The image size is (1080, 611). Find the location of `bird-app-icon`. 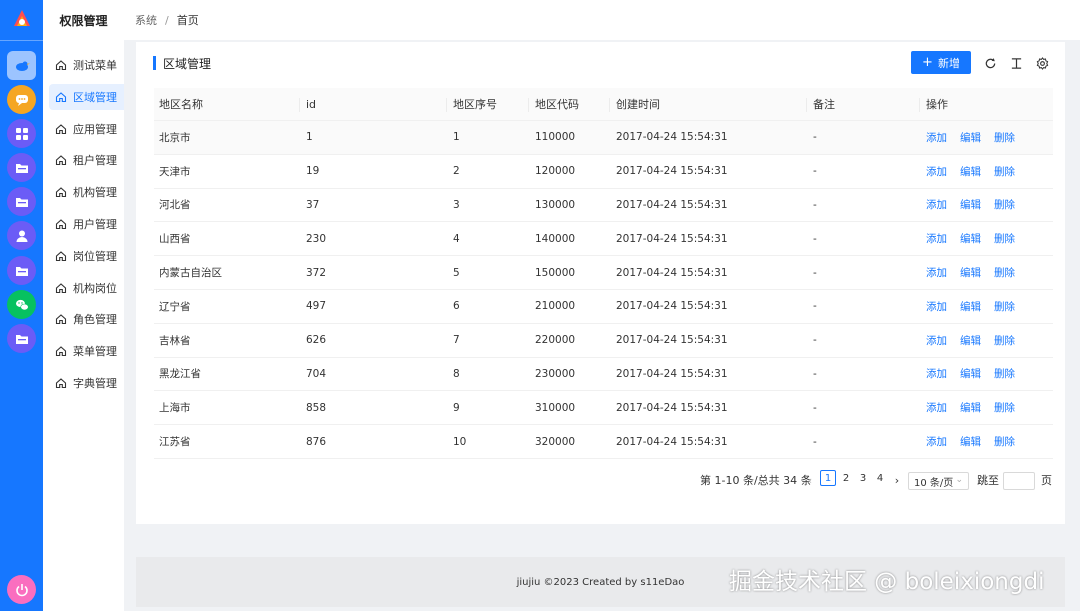

bird-app-icon is located at coordinates (21, 65).